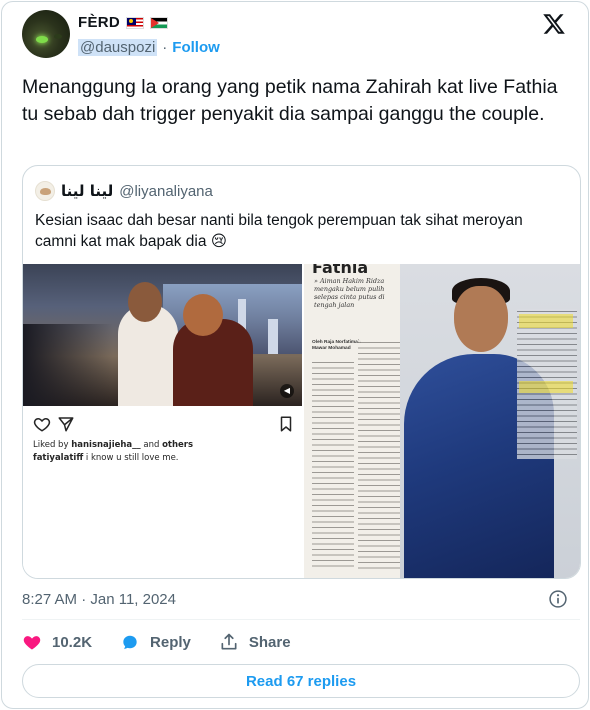  What do you see at coordinates (32, 643) in the screenshot?
I see `heart-filled-icon` at bounding box center [32, 643].